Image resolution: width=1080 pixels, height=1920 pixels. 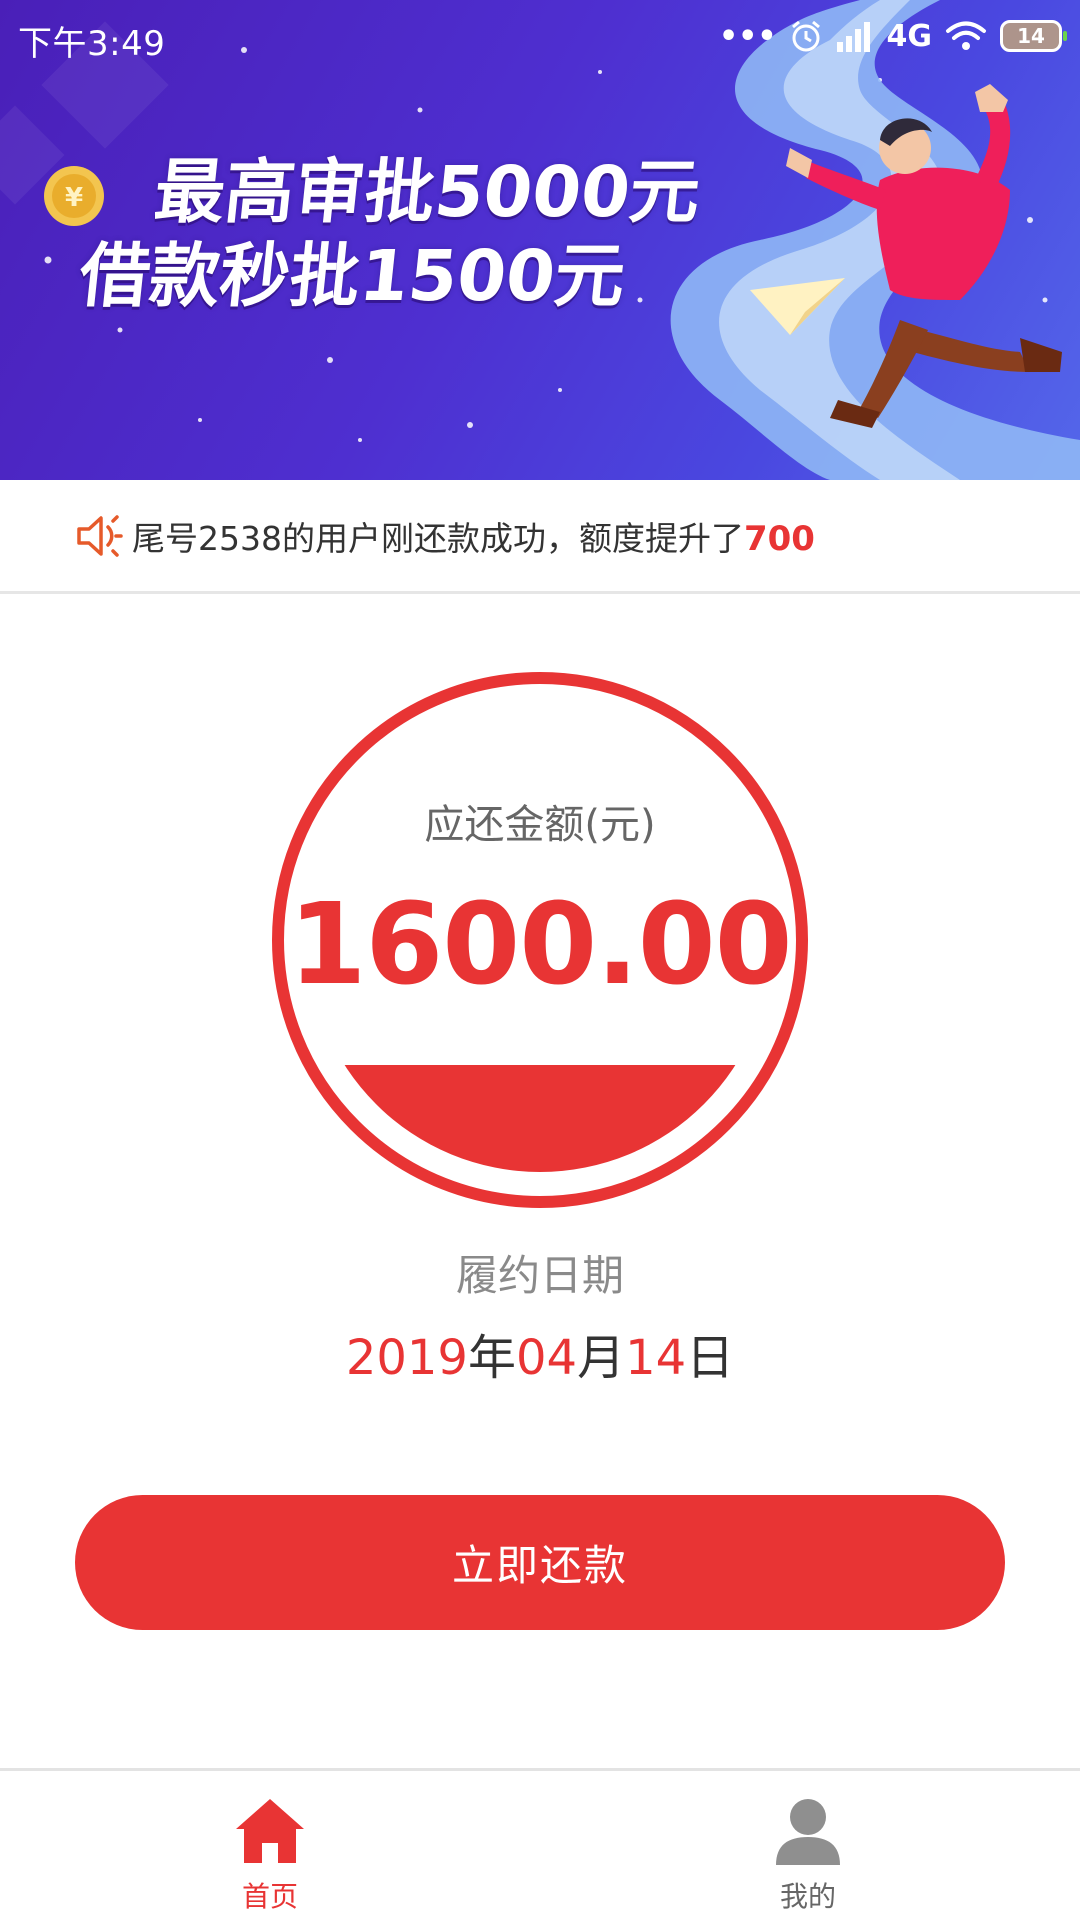 I want to click on tab-home: 首页, so click(x=270, y=1845).